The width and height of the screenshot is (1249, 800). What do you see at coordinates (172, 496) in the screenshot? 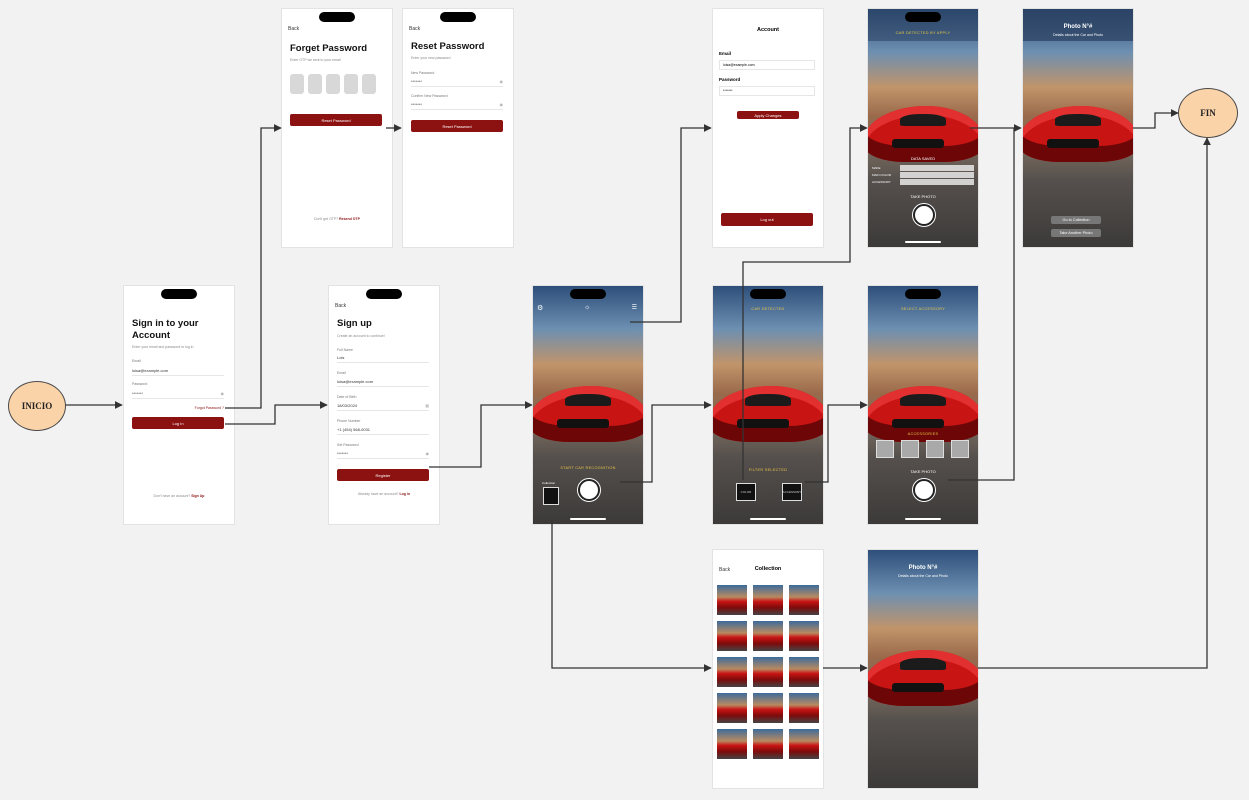
I see `login-footer-text: Don't have an account?` at bounding box center [172, 496].